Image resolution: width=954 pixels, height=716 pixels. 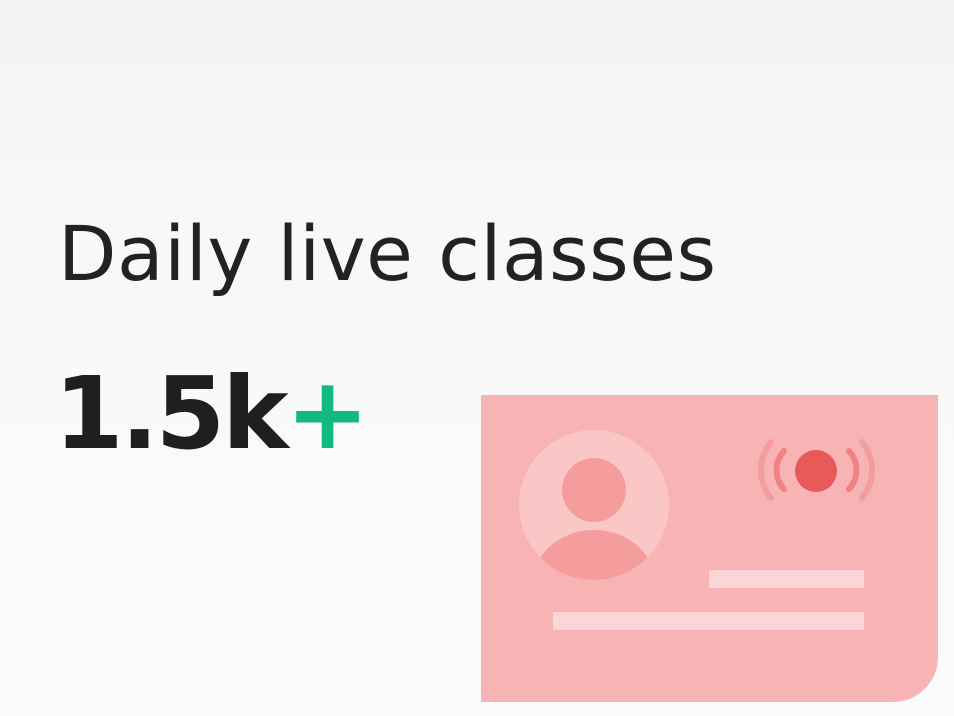 I want to click on placeholder-line-short, so click(x=786, y=579).